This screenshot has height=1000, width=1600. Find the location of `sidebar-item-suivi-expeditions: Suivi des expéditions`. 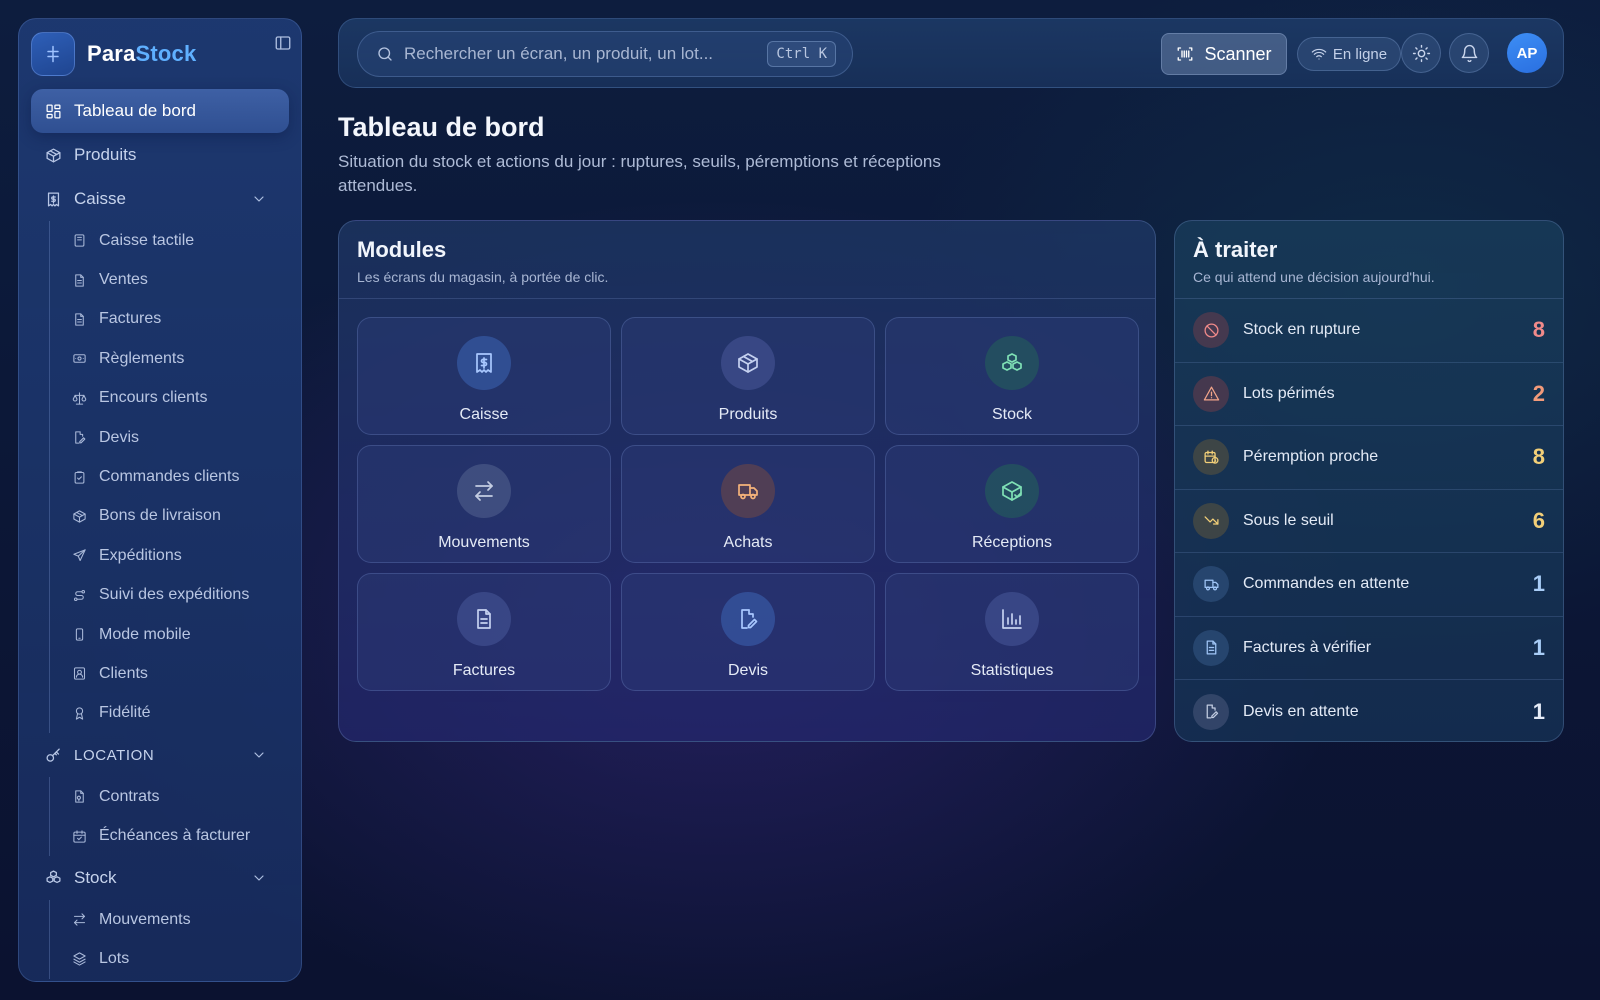

sidebar-item-suivi-expeditions: Suivi des expéditions is located at coordinates (180, 595).